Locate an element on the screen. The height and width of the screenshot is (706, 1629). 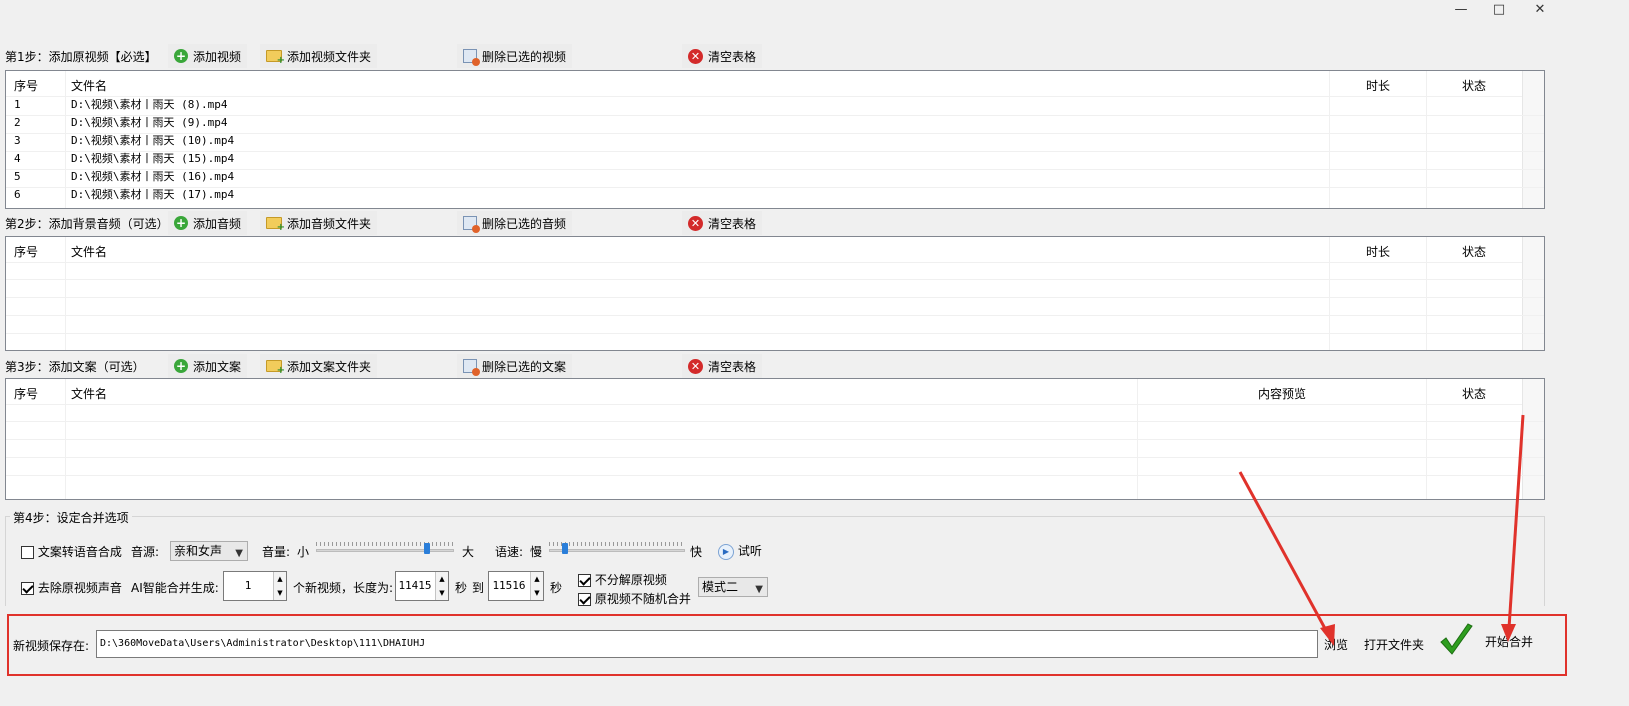
mode-select: 模式二 ▼ is located at coordinates (733, 587).